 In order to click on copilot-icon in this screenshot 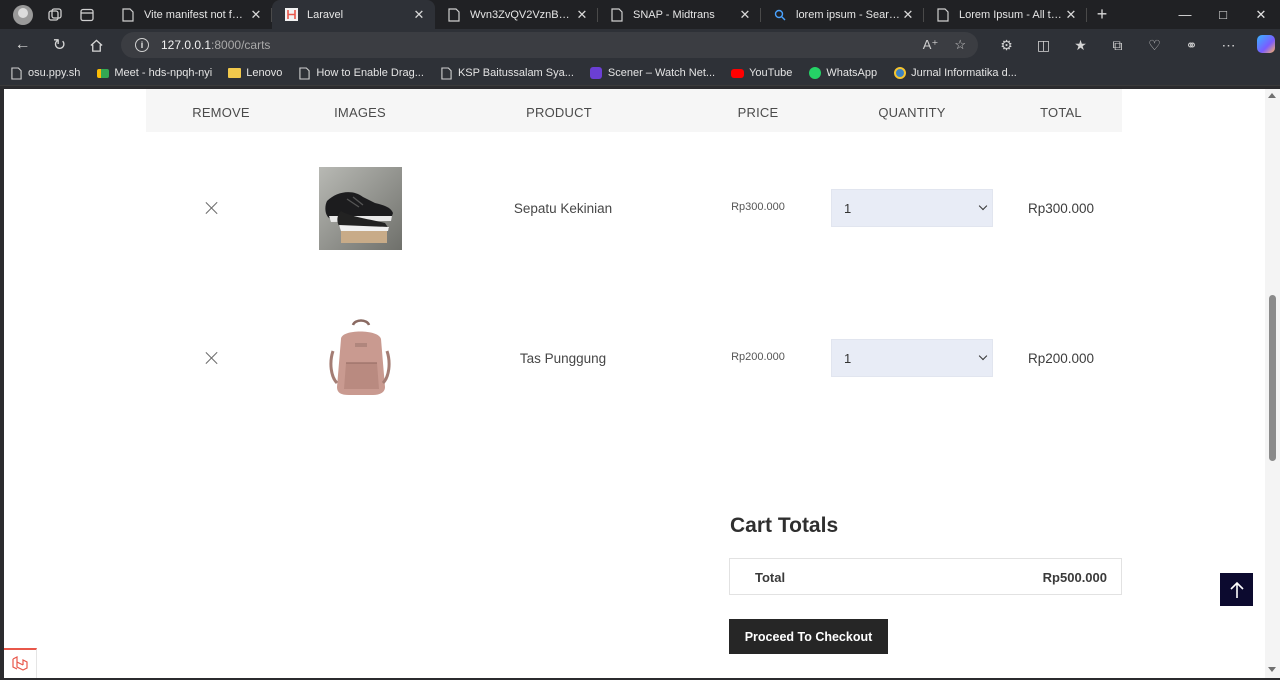, I will do `click(1263, 45)`.